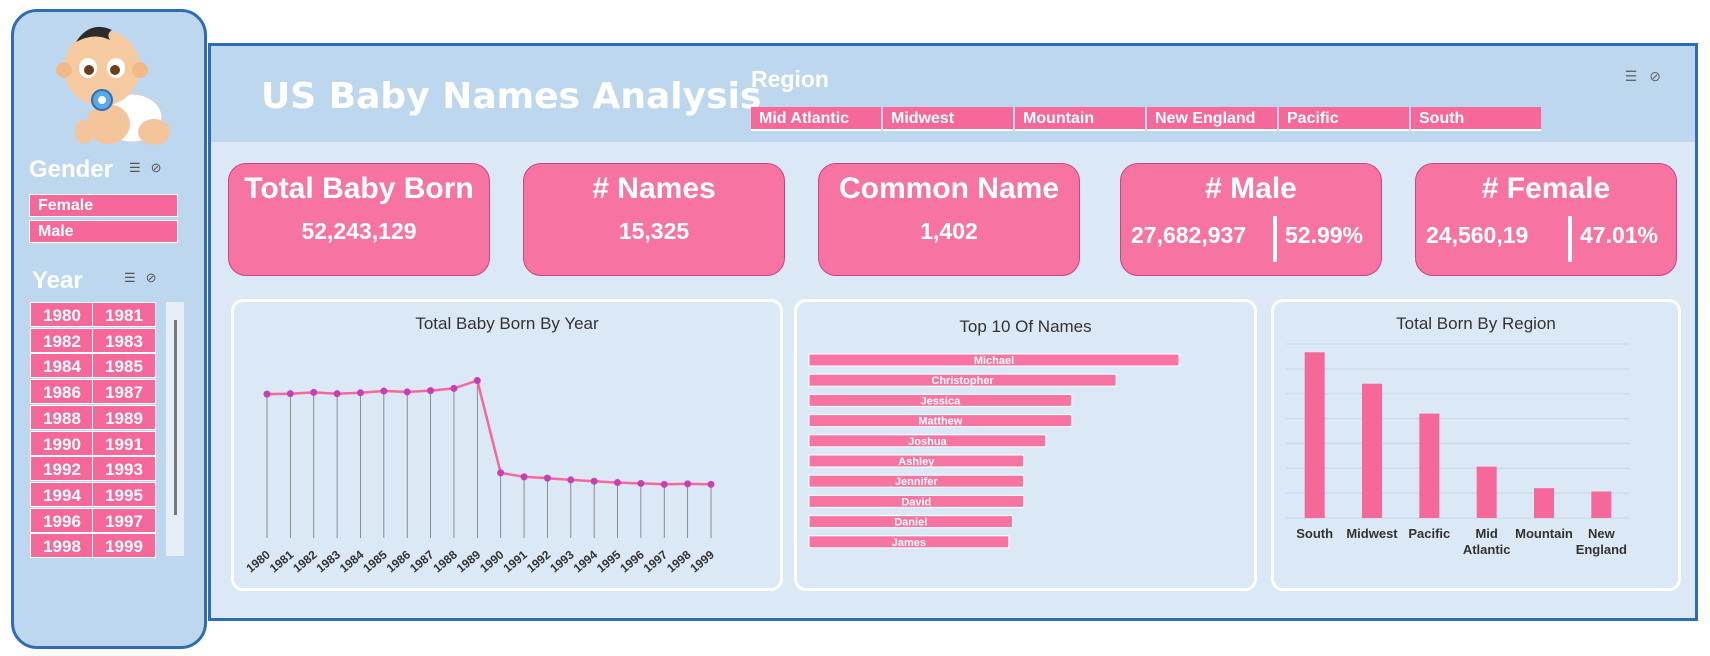 This screenshot has width=1710, height=656. What do you see at coordinates (124, 520) in the screenshot?
I see `year-option: 1997` at bounding box center [124, 520].